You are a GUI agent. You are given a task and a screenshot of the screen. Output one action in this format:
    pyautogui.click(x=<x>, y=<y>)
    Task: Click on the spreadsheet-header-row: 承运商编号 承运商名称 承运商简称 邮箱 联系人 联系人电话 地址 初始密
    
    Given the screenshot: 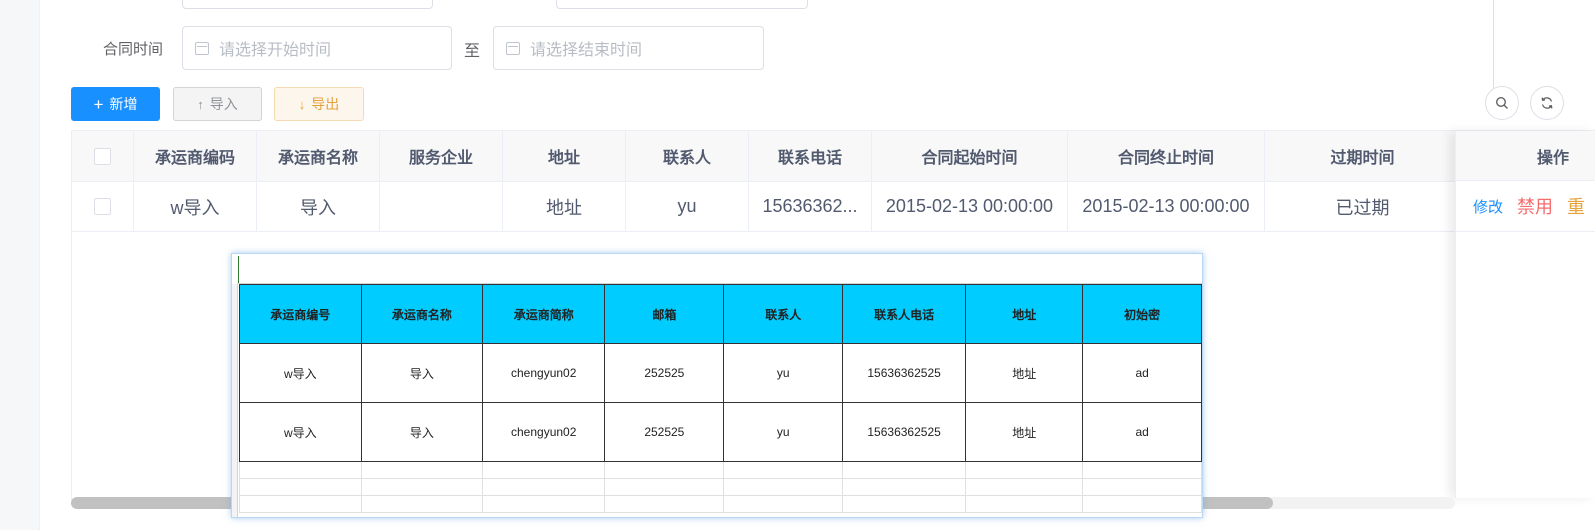 What is the action you would take?
    pyautogui.click(x=720, y=314)
    